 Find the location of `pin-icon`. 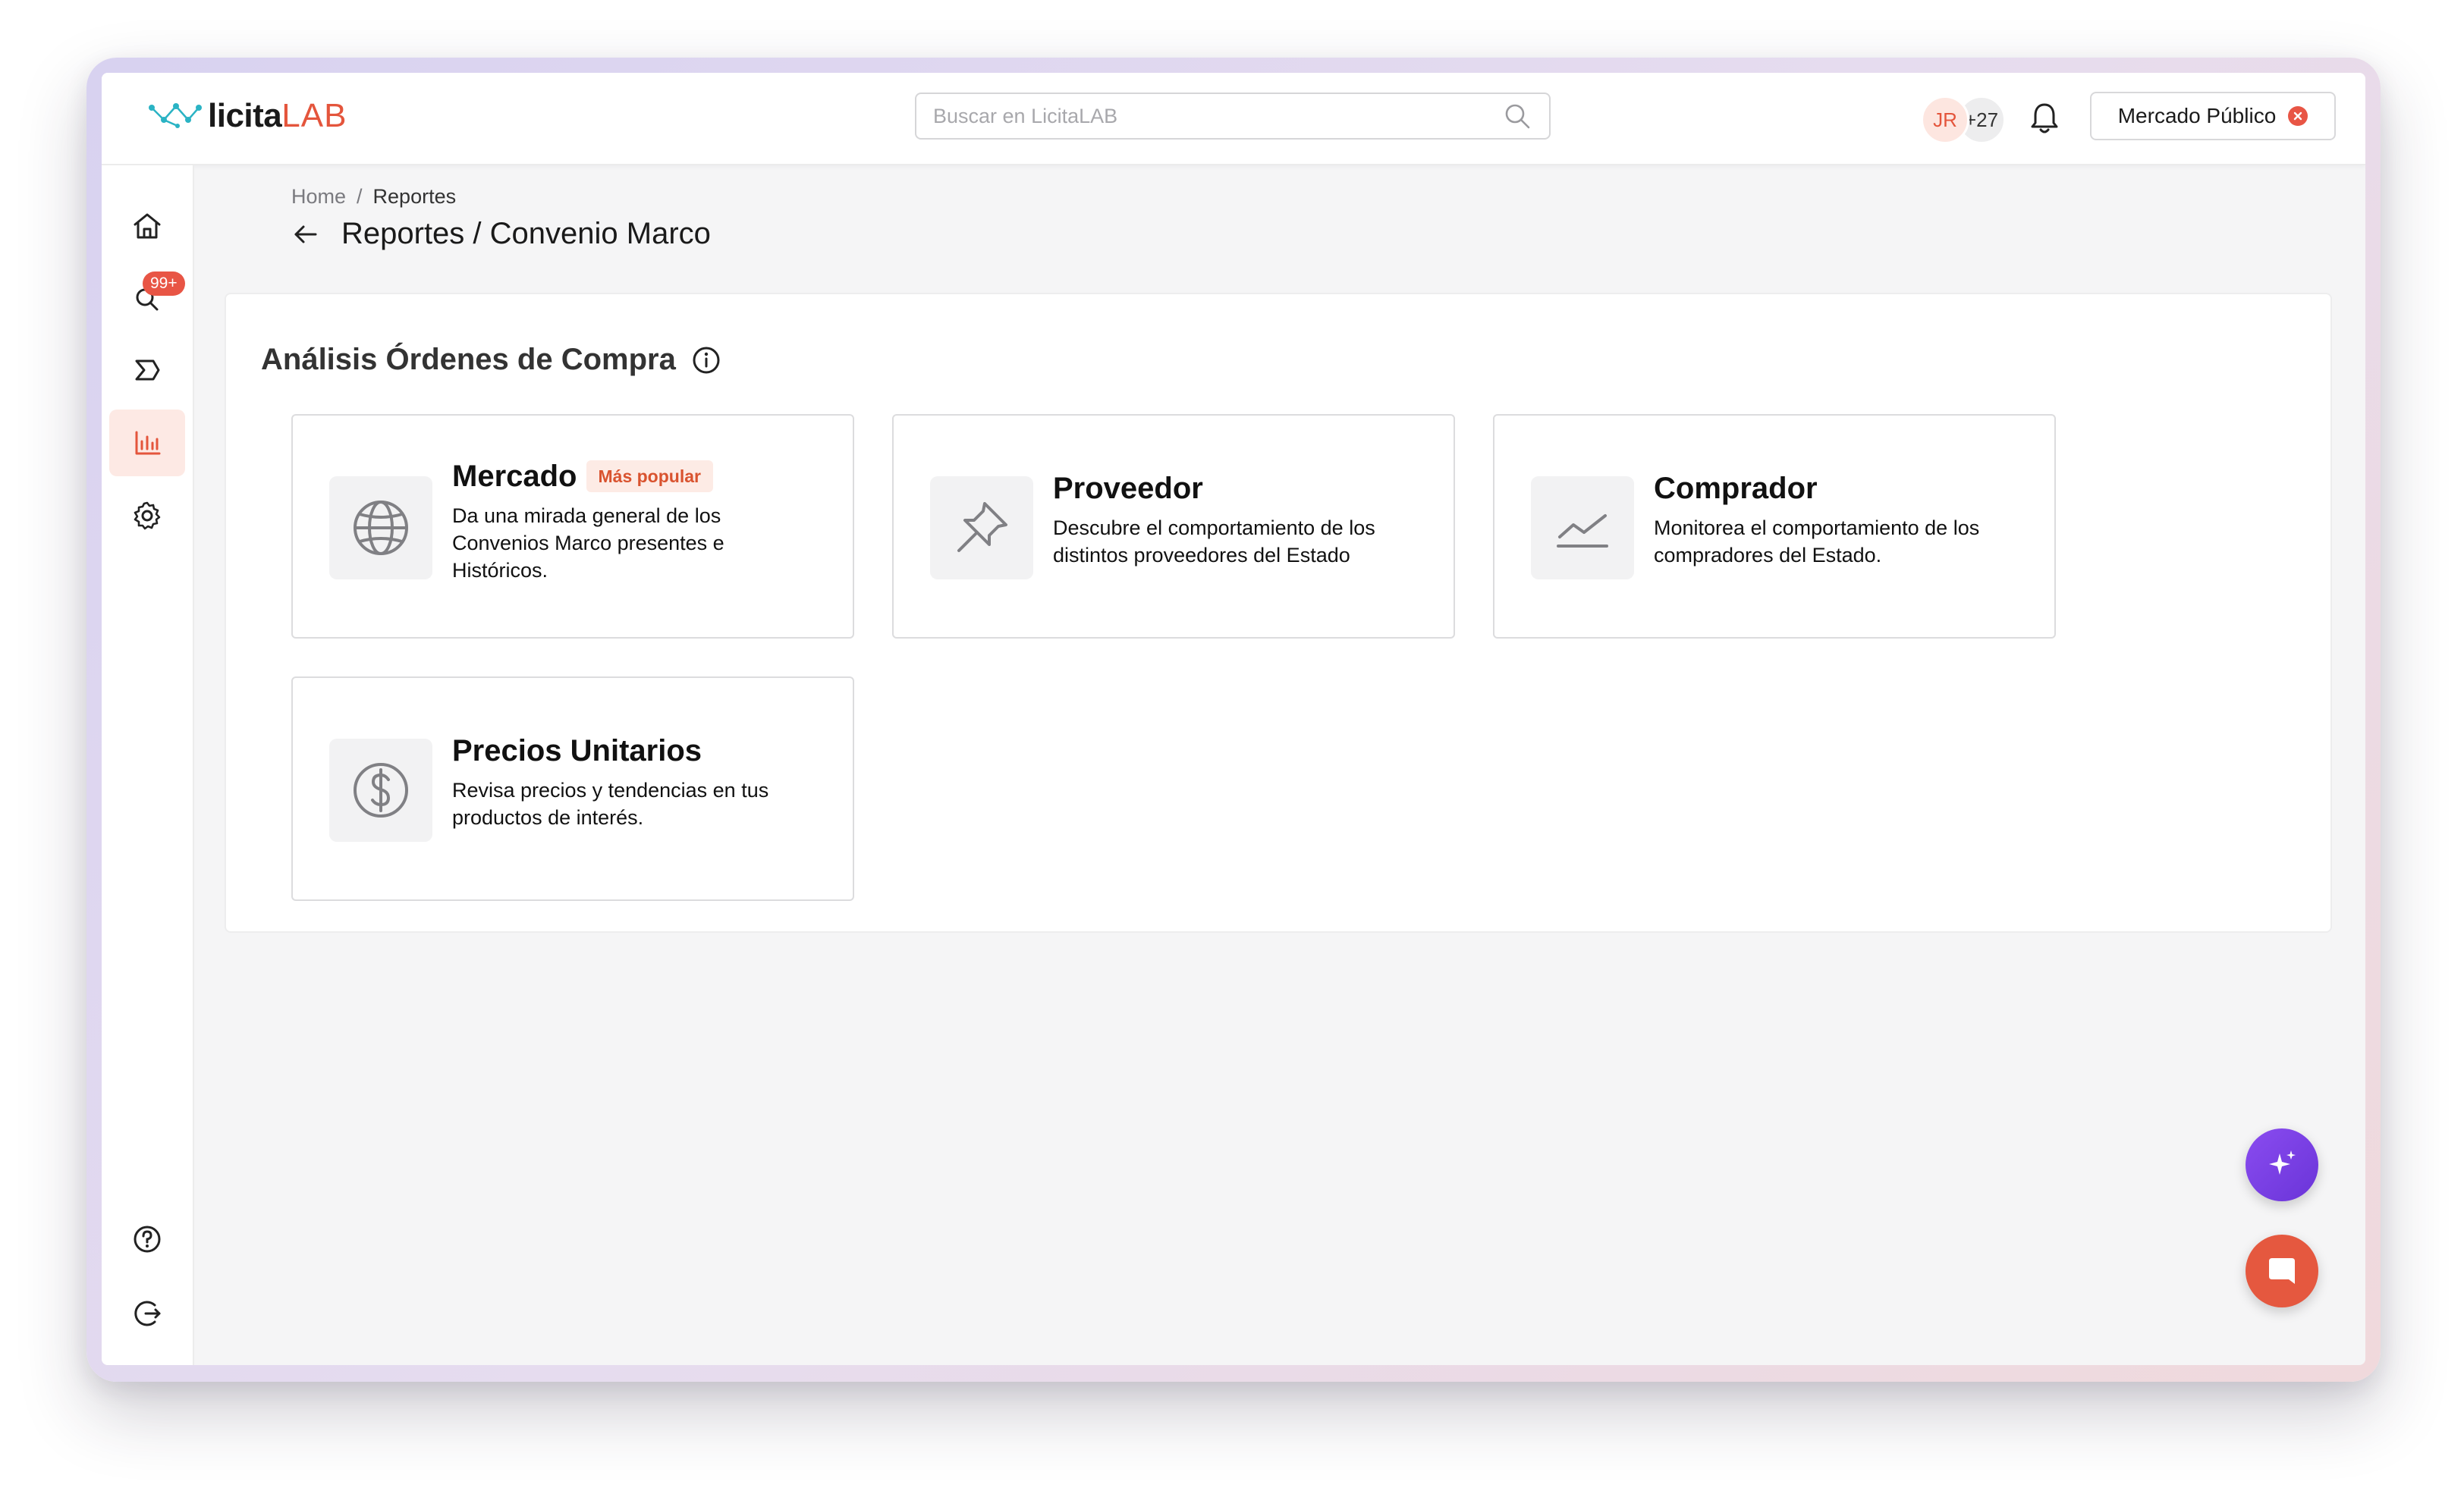

pin-icon is located at coordinates (982, 527).